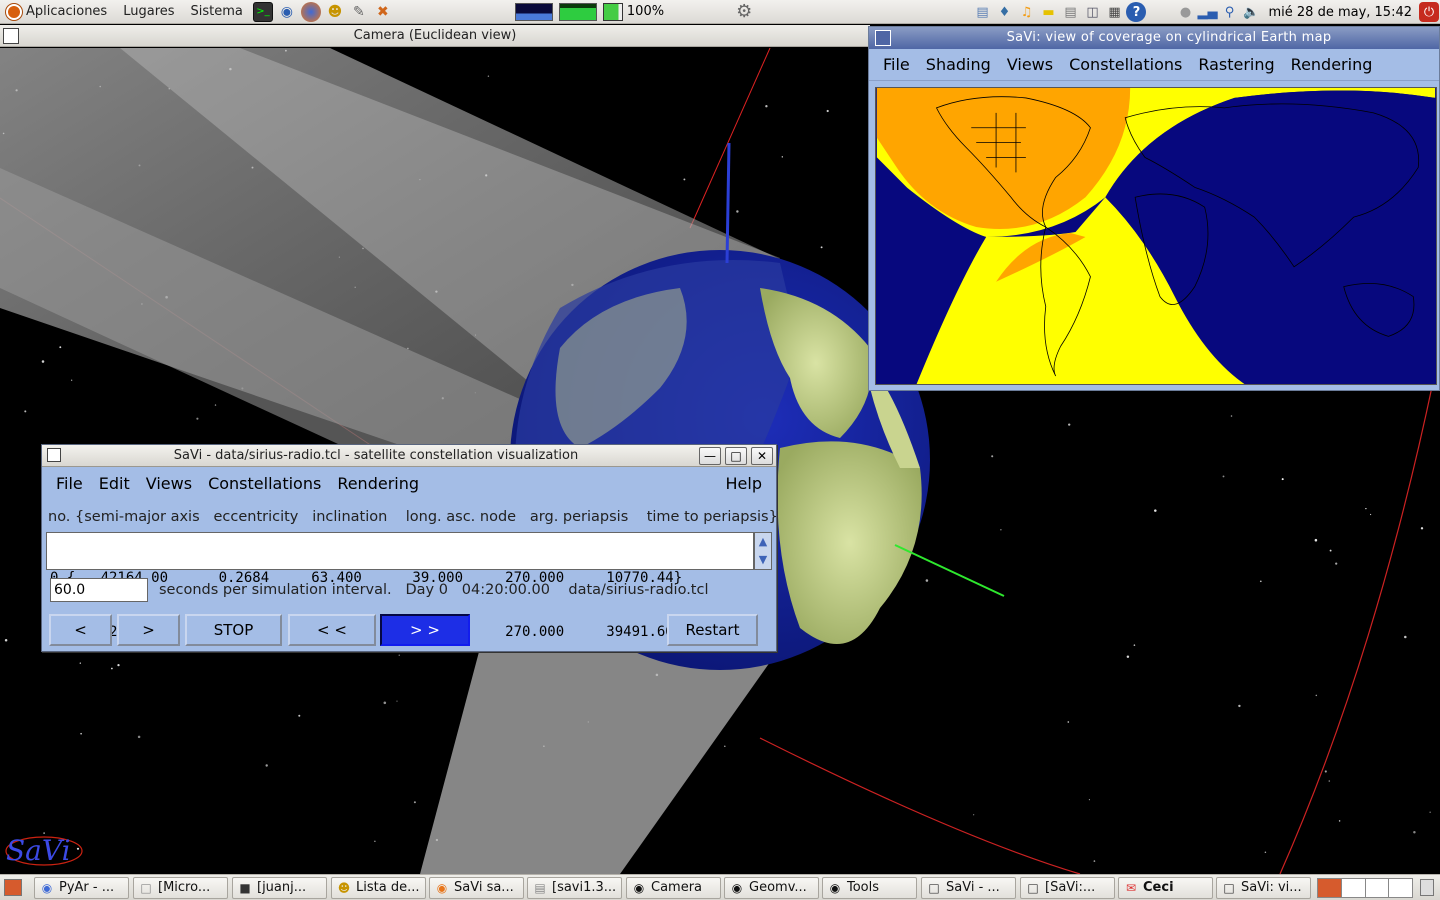  What do you see at coordinates (710, 456) in the screenshot?
I see `minimize-button: —` at bounding box center [710, 456].